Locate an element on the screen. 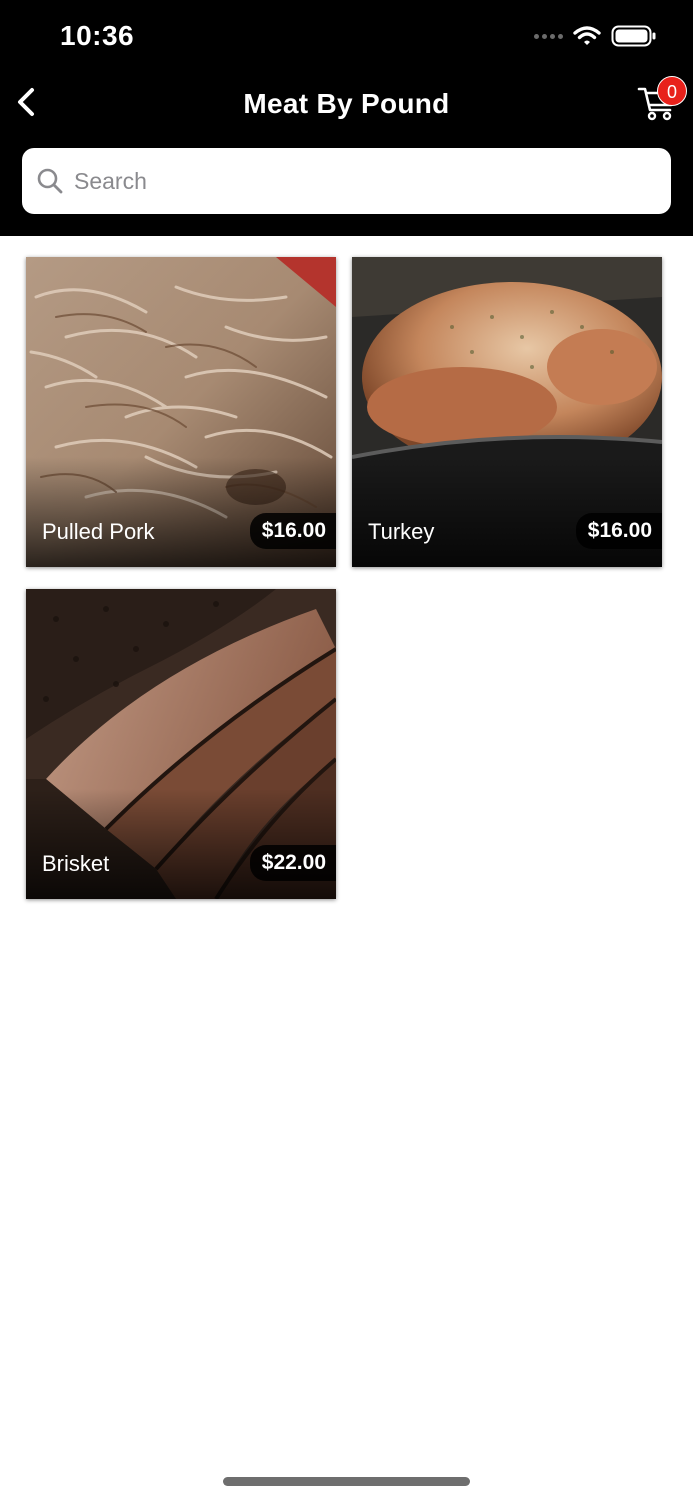 The height and width of the screenshot is (1500, 693). status-time: 10:36 is located at coordinates (97, 35).